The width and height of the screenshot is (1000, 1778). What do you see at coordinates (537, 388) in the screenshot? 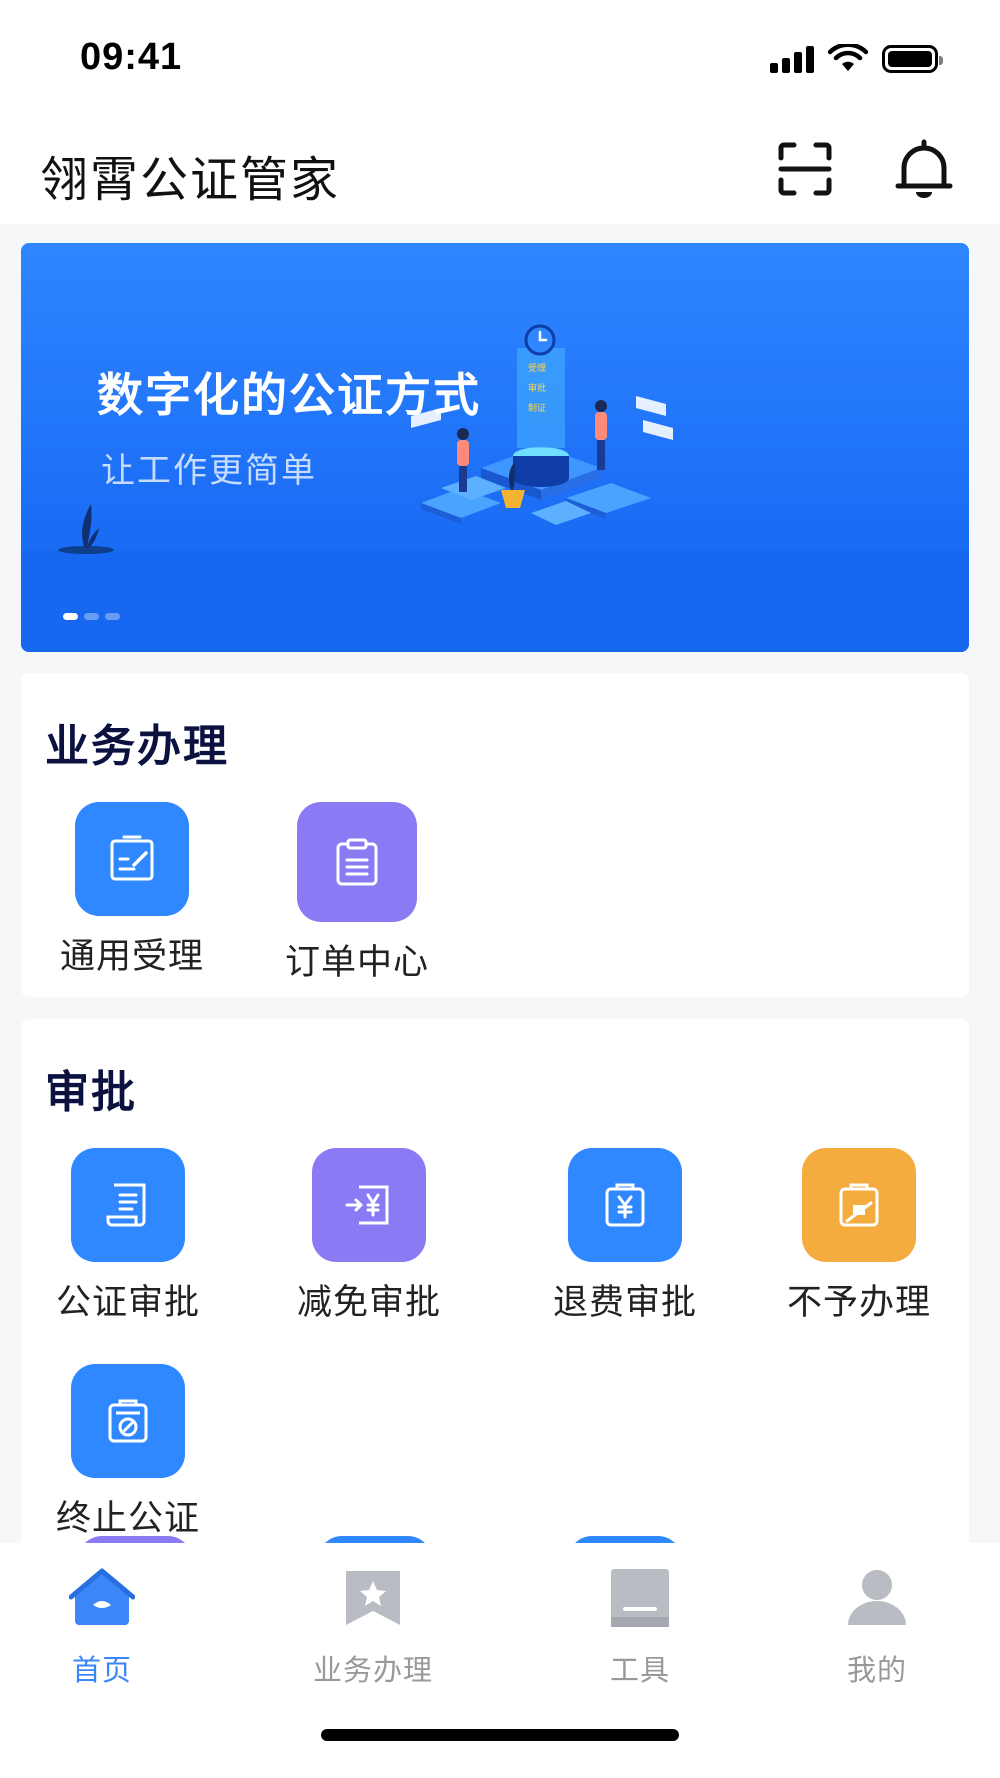
I see `illustration-label-approve: 审批` at bounding box center [537, 388].